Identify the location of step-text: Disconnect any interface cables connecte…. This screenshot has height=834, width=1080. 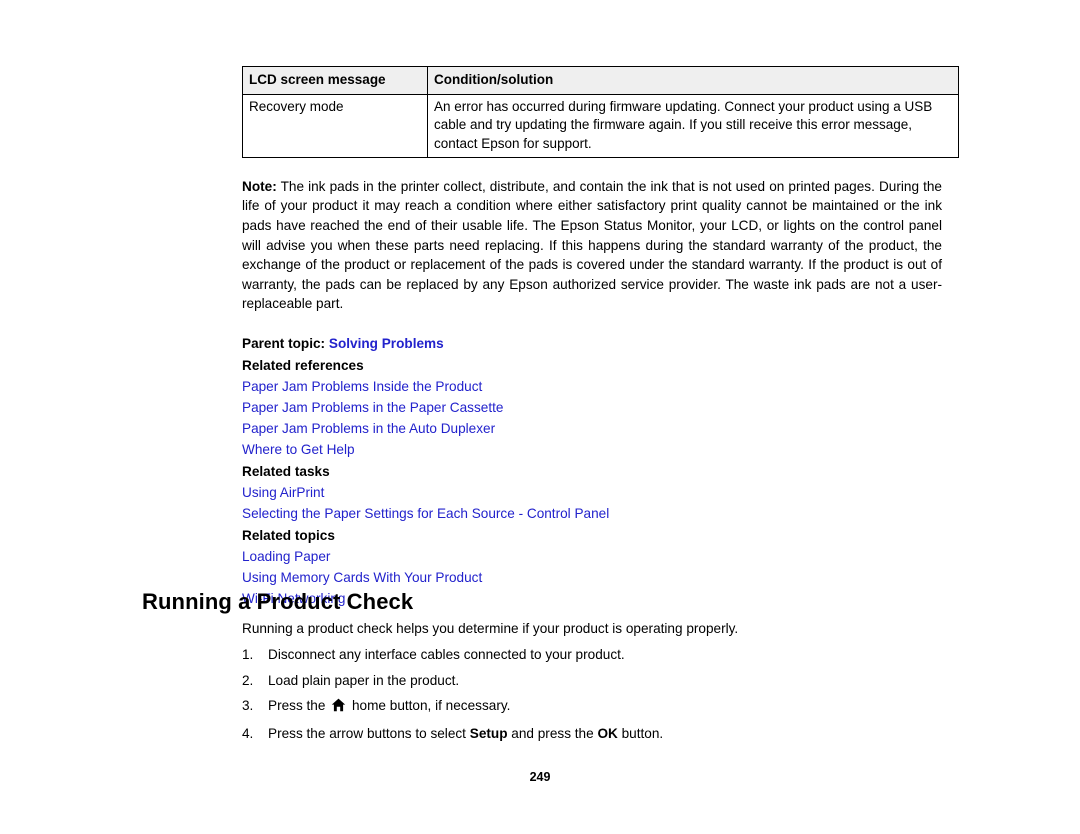
(446, 654).